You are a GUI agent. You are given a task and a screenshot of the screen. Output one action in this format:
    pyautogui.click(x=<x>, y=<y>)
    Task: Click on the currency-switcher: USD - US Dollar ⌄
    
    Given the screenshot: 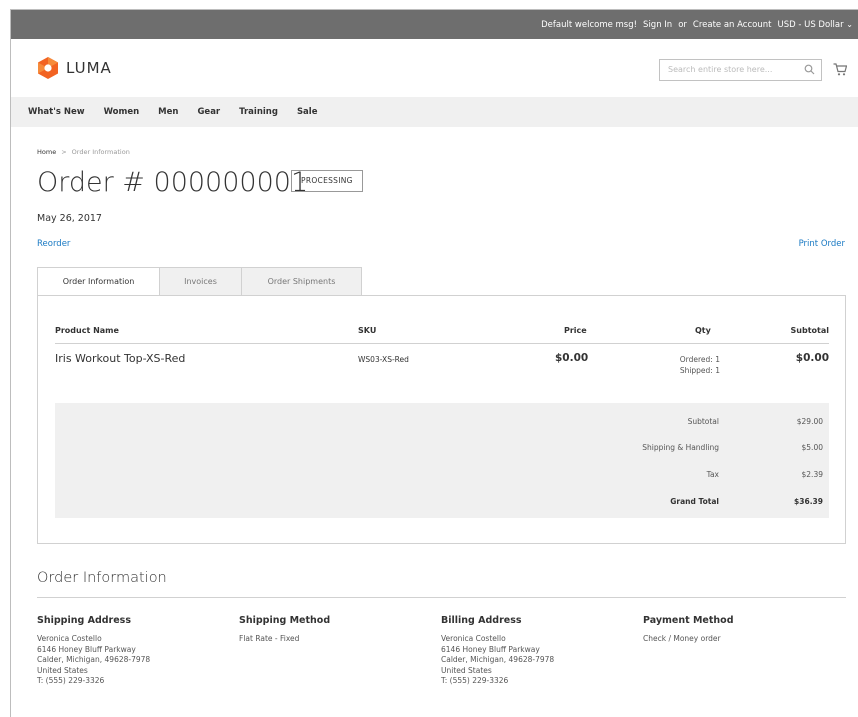 What is the action you would take?
    pyautogui.click(x=815, y=25)
    